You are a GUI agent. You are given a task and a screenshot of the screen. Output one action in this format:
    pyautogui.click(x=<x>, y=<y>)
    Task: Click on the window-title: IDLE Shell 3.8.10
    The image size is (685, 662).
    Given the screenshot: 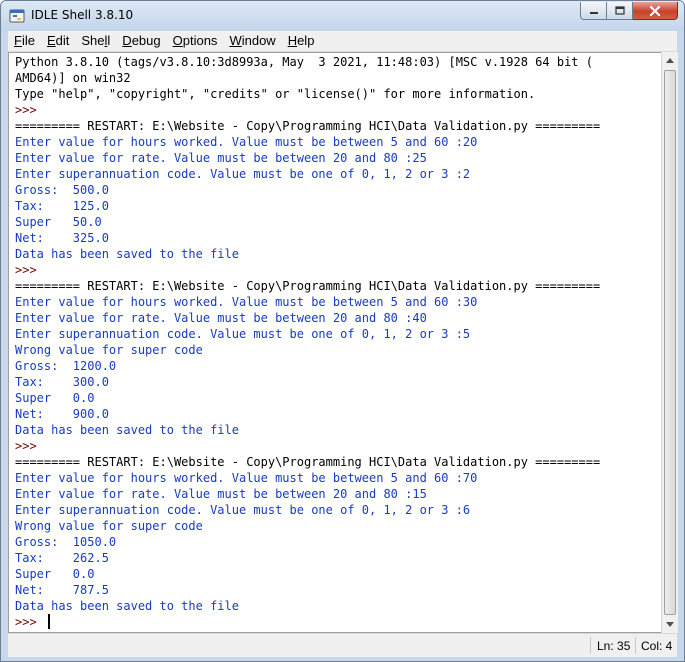 What is the action you would take?
    pyautogui.click(x=82, y=15)
    